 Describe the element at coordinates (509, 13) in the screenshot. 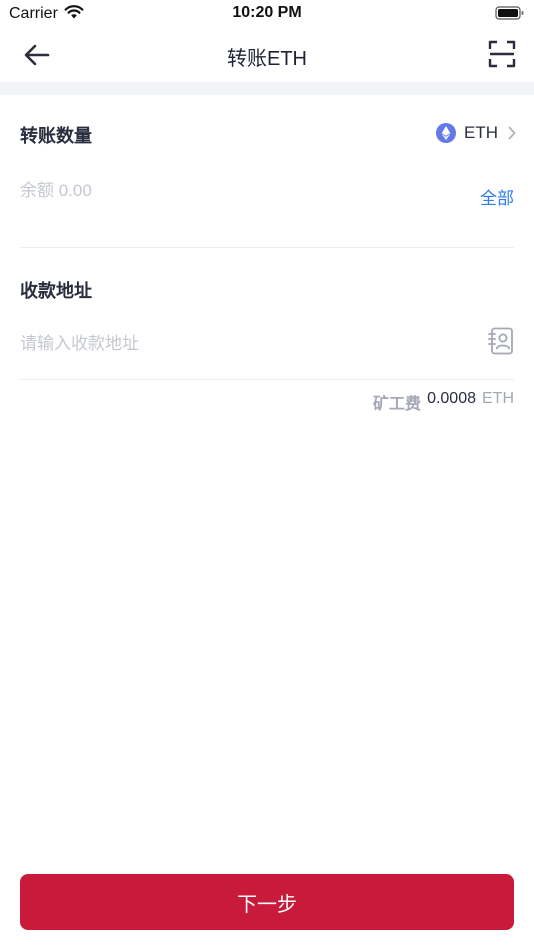

I see `battery-icon` at that location.